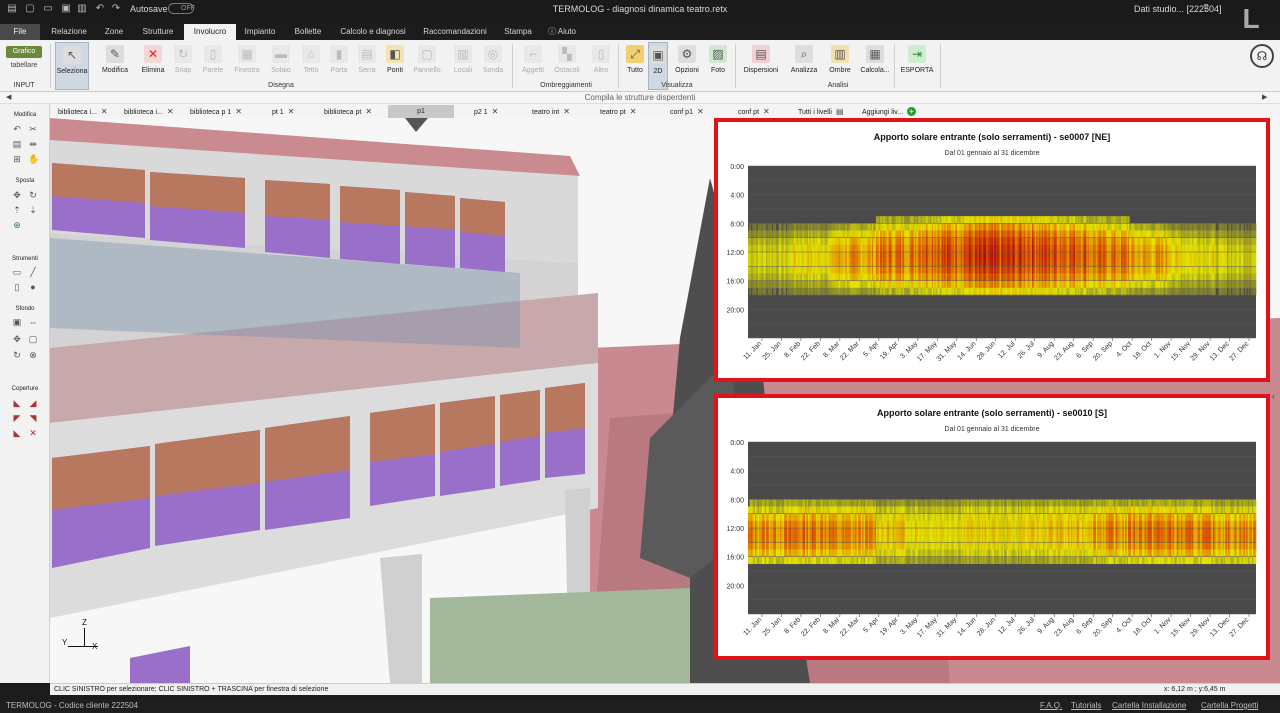  What do you see at coordinates (737, 224) in the screenshot?
I see `y-tick-label: 8:00` at bounding box center [737, 224].